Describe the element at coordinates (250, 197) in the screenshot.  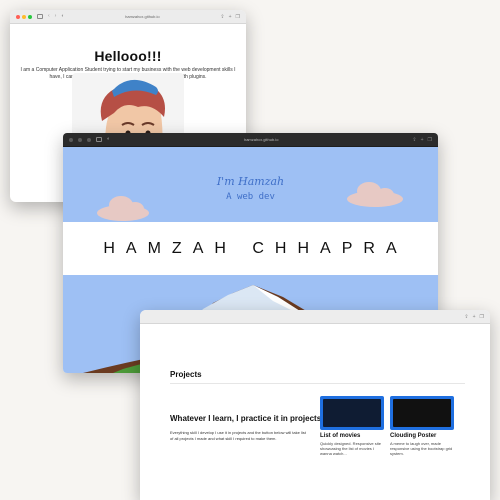
I see `hero-role: A web dev` at that location.